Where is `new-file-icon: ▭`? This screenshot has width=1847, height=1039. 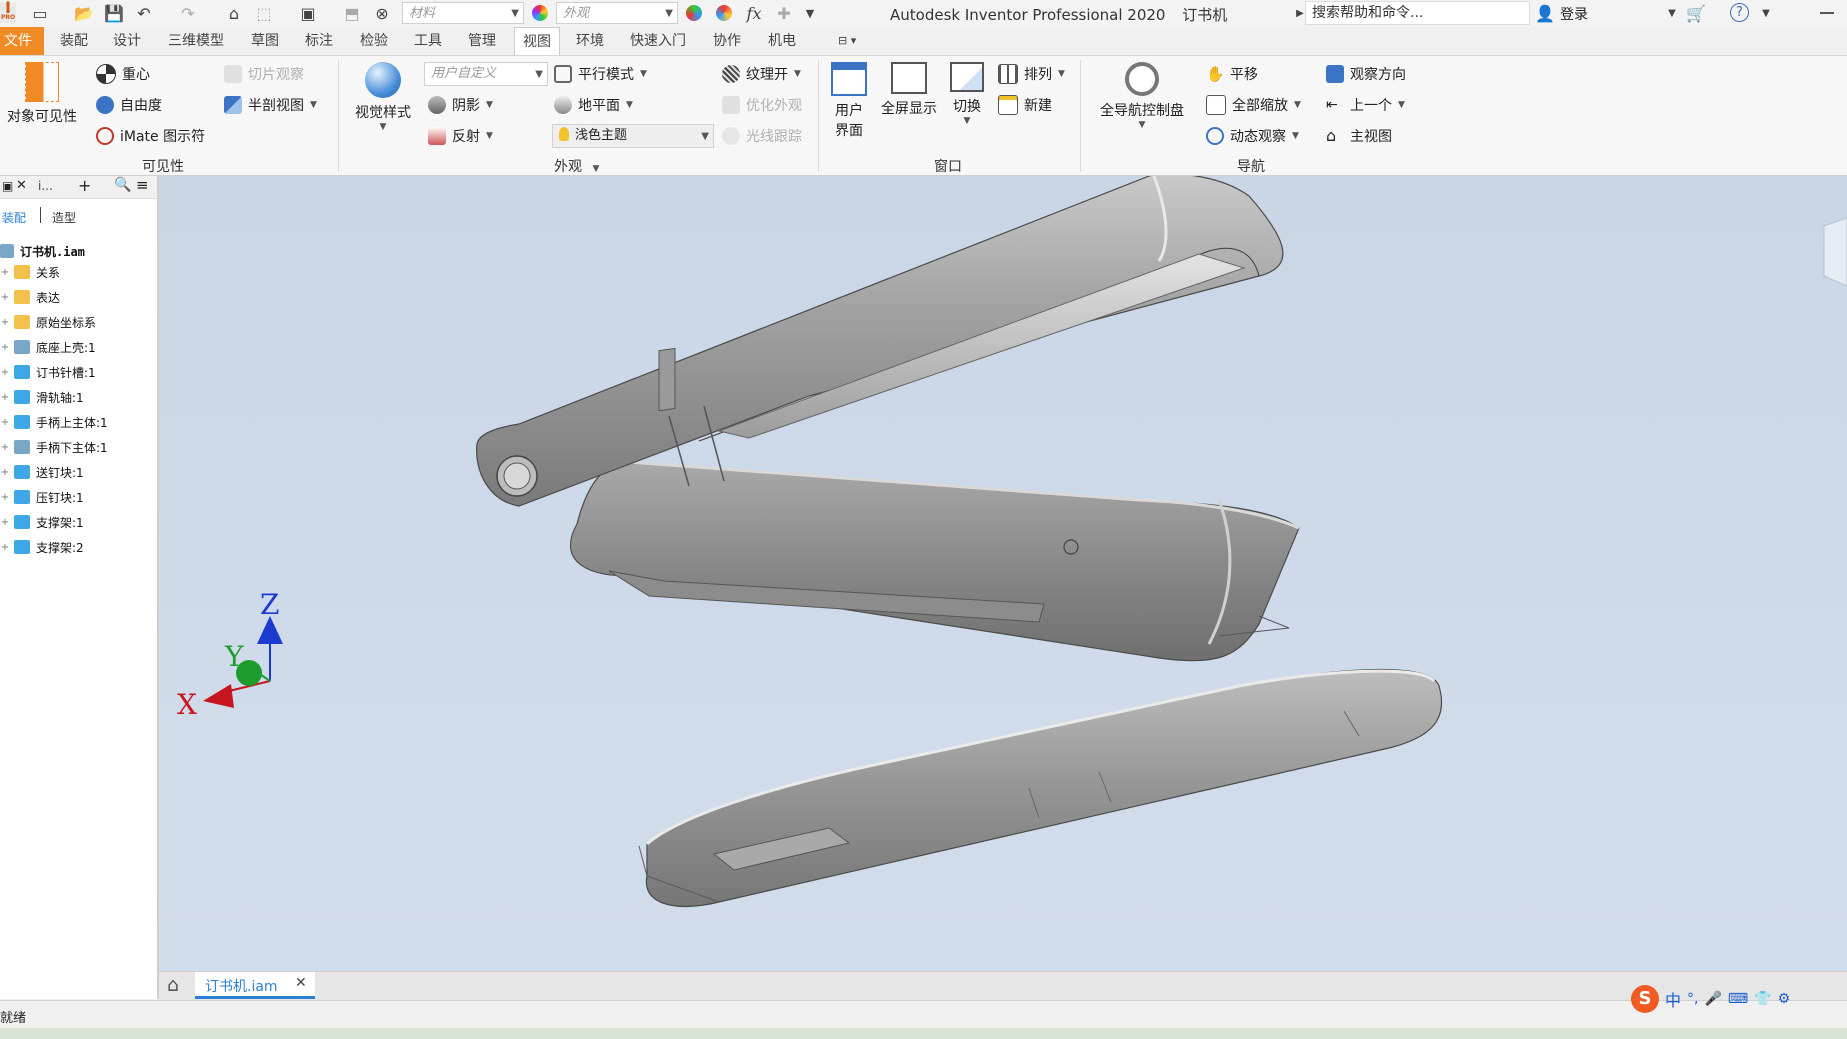
new-file-icon: ▭ is located at coordinates (40, 13).